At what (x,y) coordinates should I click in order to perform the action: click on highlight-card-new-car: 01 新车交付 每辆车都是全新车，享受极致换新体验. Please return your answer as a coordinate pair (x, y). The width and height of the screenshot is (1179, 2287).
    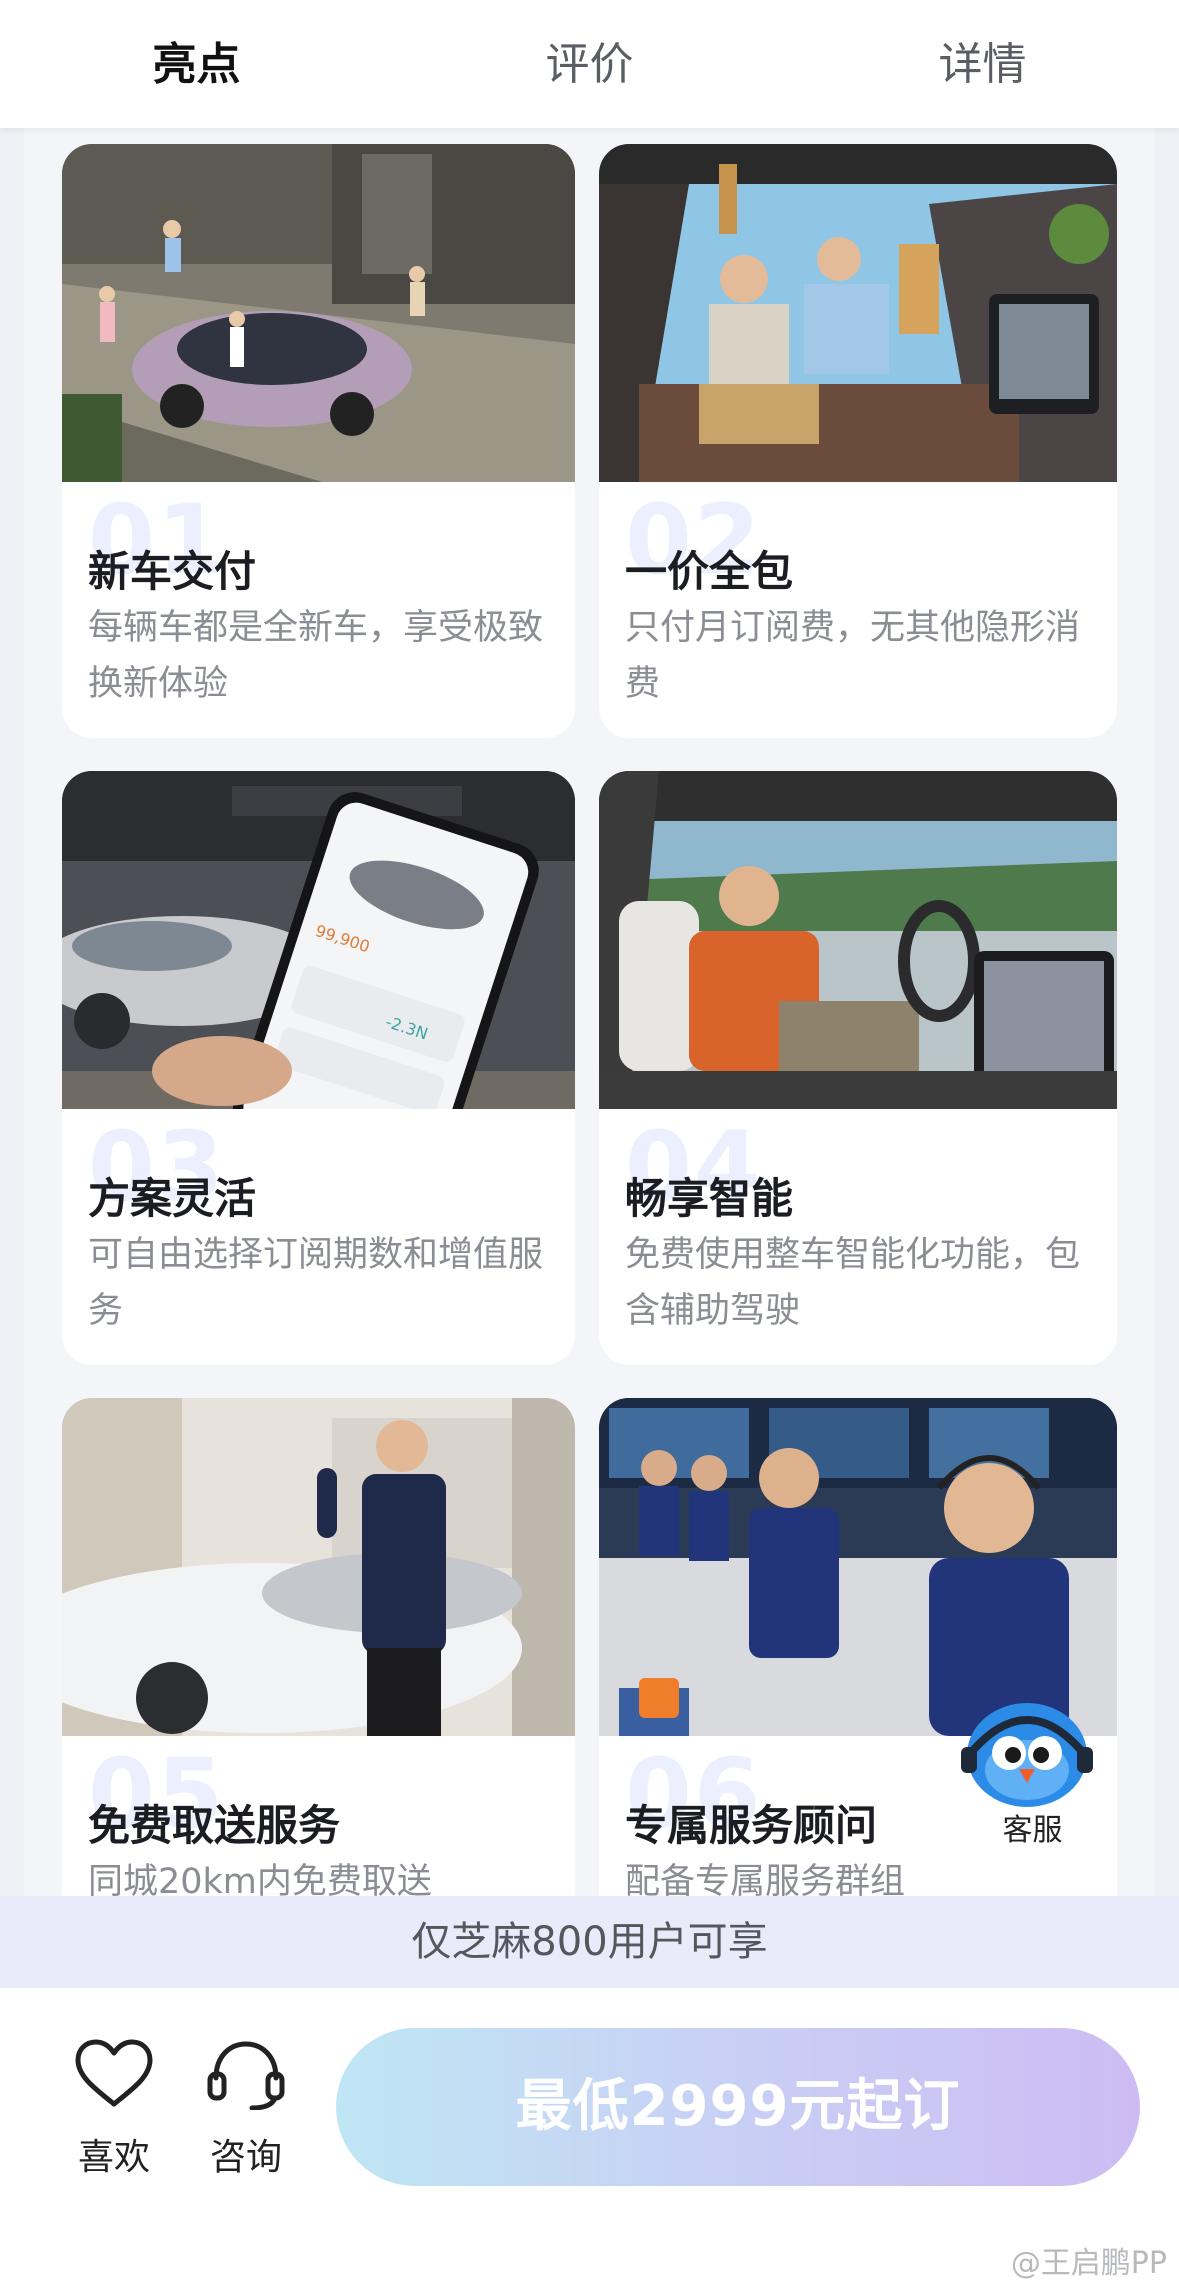
    Looking at the image, I should click on (318, 441).